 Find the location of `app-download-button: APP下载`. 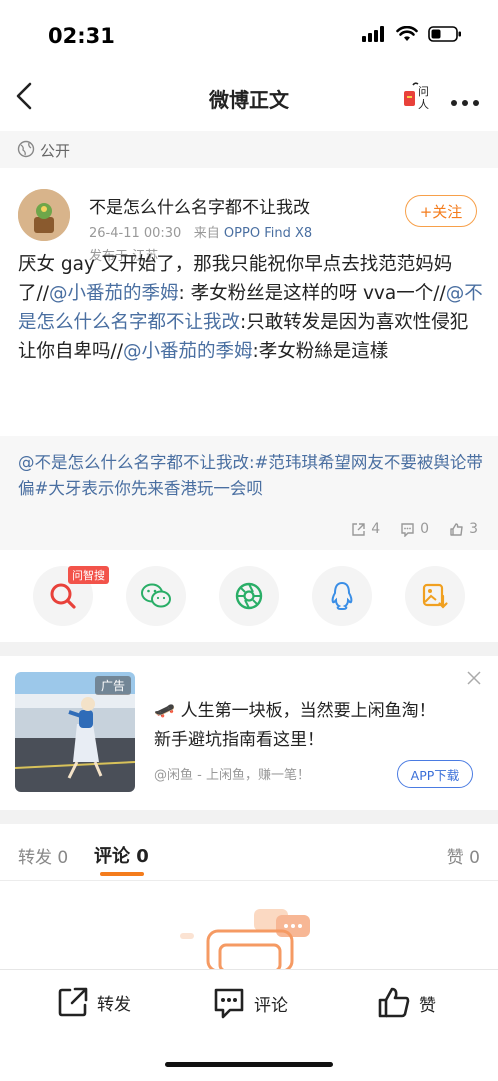

app-download-button: APP下载 is located at coordinates (435, 774).